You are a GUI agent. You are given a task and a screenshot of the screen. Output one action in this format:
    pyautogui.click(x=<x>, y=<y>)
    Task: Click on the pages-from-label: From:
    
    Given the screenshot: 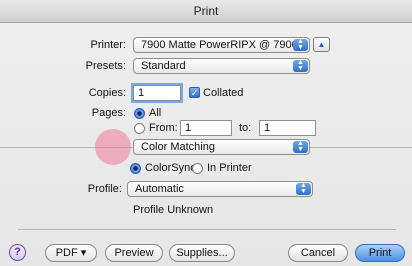 What is the action you would take?
    pyautogui.click(x=163, y=128)
    